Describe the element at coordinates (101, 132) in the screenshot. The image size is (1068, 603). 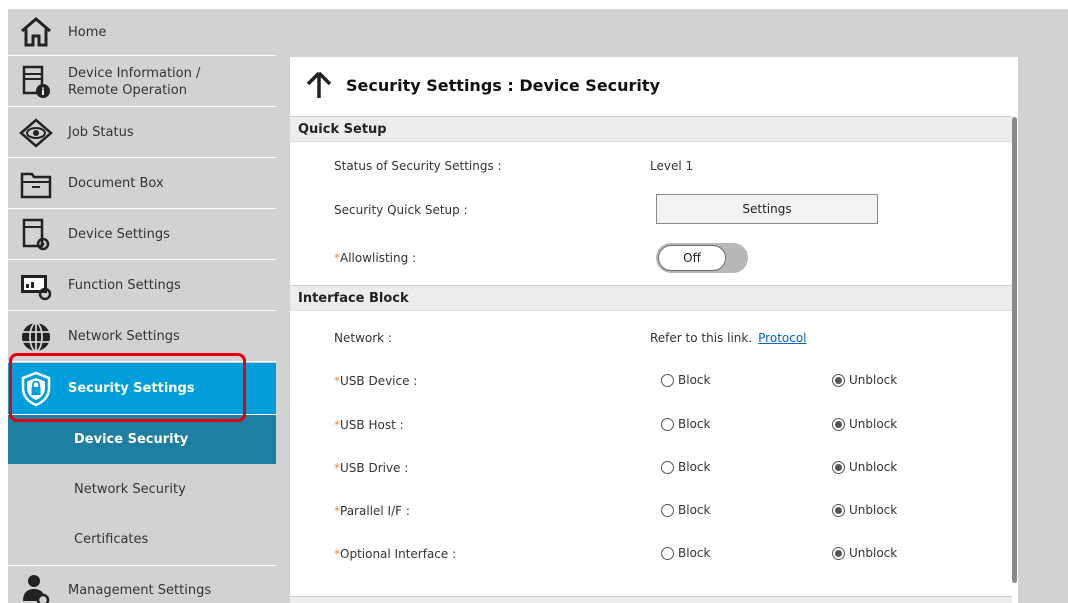
I see `sidebar-item-label: Job Status` at that location.